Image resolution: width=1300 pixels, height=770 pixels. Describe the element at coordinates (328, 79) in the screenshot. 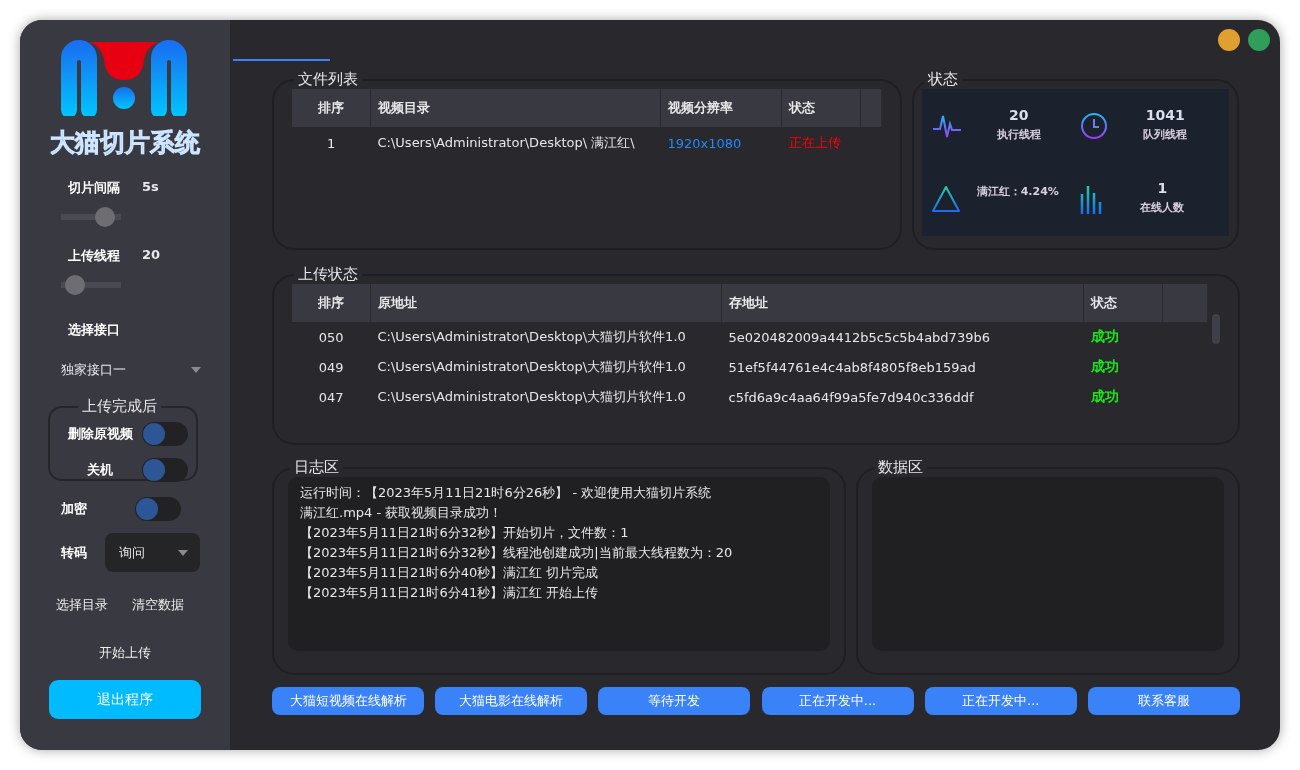

I see `panel-title: 文件列表` at that location.